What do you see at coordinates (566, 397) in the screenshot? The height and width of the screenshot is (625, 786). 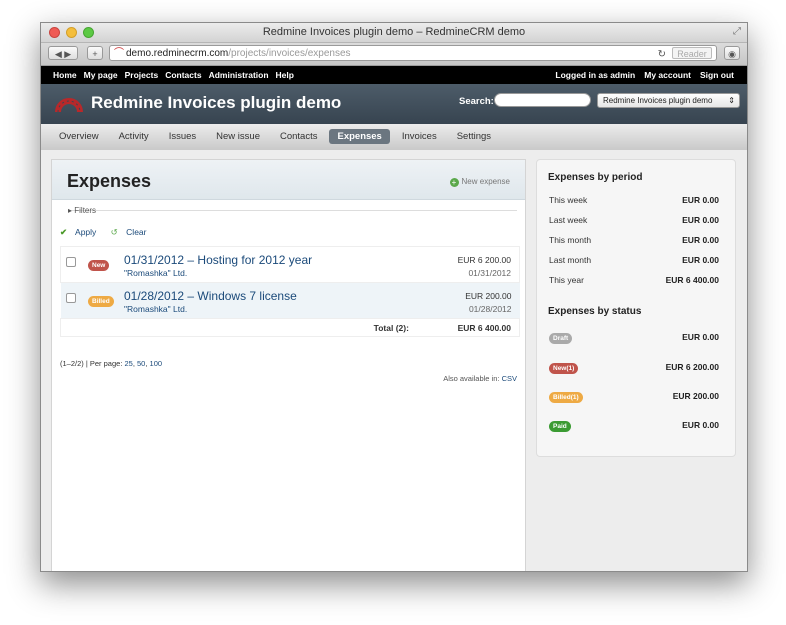 I see `status-badge: Billed(1)` at bounding box center [566, 397].